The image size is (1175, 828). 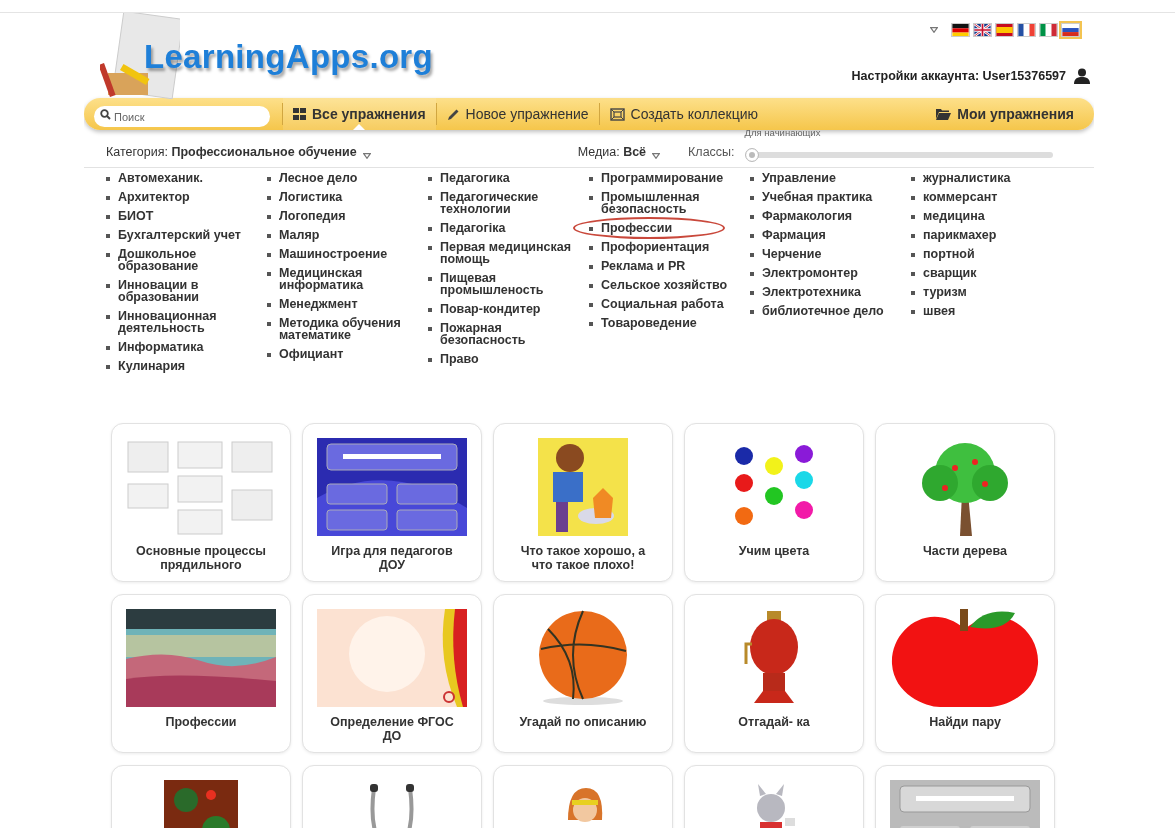 I want to click on exercise-title: Что такое хорошо, а что такое плохо!, so click(x=583, y=558).